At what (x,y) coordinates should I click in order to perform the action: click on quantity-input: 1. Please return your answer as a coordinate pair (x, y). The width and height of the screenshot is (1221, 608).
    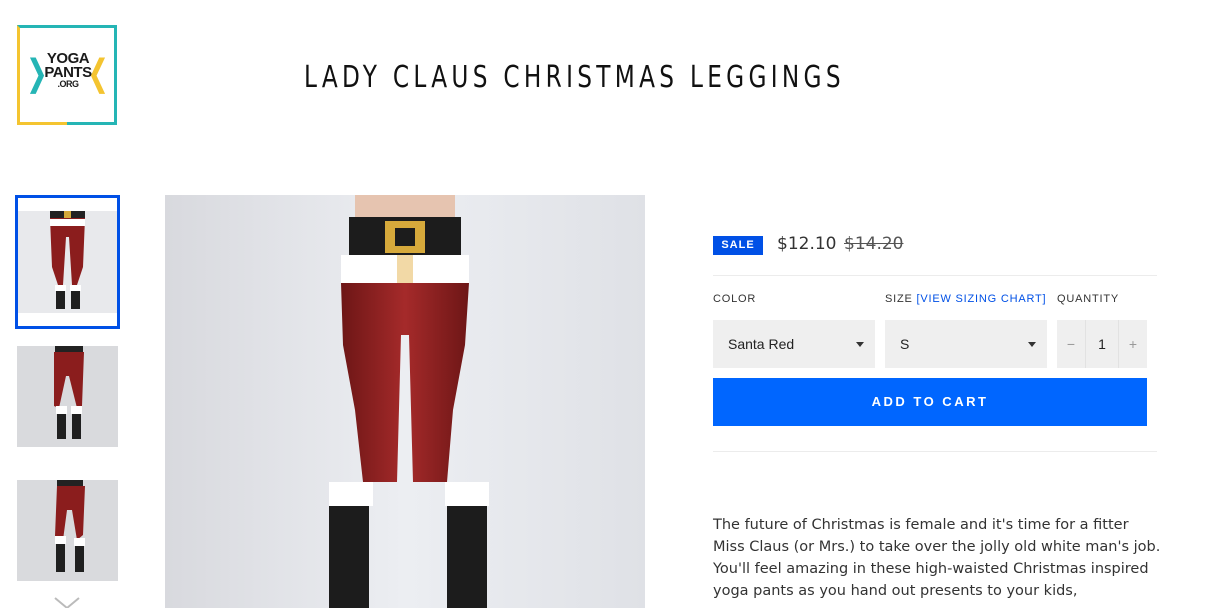
    Looking at the image, I should click on (1102, 344).